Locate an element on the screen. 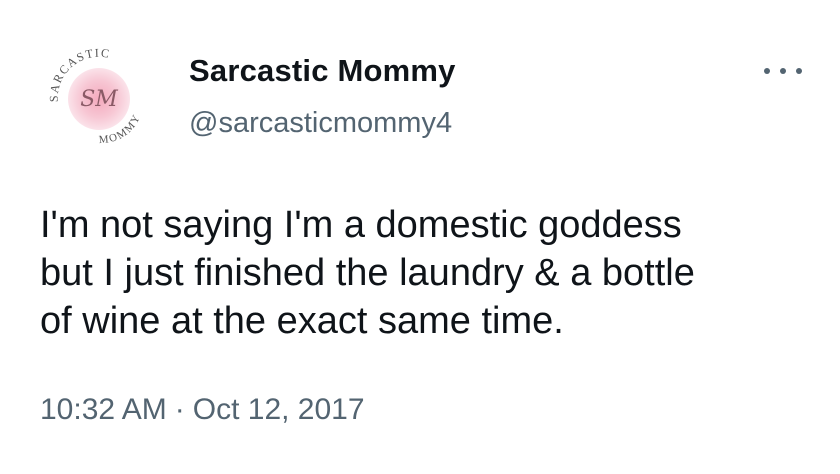 The width and height of the screenshot is (840, 474). tweet-timestamp: 10:32 AM · Oct 12, 2017 is located at coordinates (202, 410).